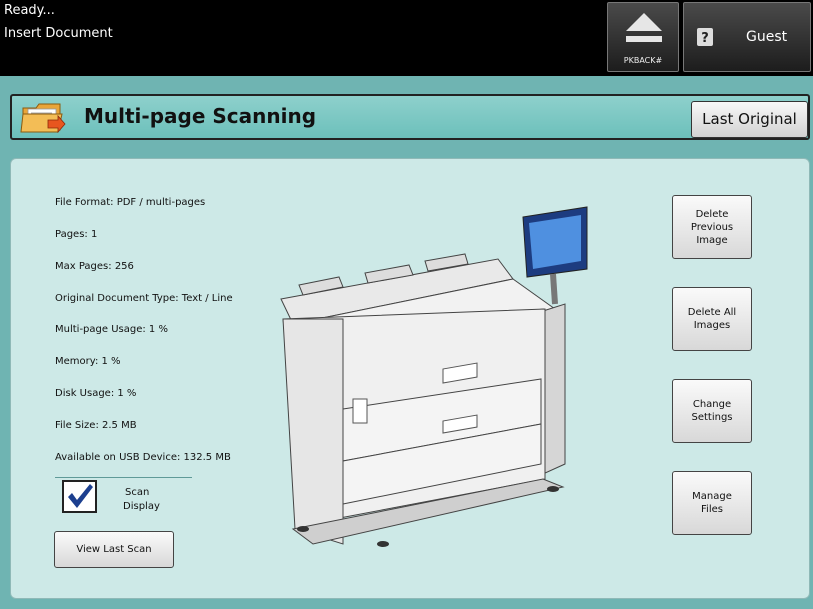 Image resolution: width=813 pixels, height=609 pixels. What do you see at coordinates (58, 33) in the screenshot?
I see `status-text-instruction: Insert Document` at bounding box center [58, 33].